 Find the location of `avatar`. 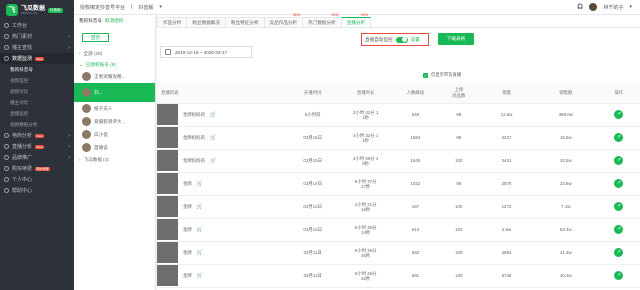

avatar is located at coordinates (593, 7).